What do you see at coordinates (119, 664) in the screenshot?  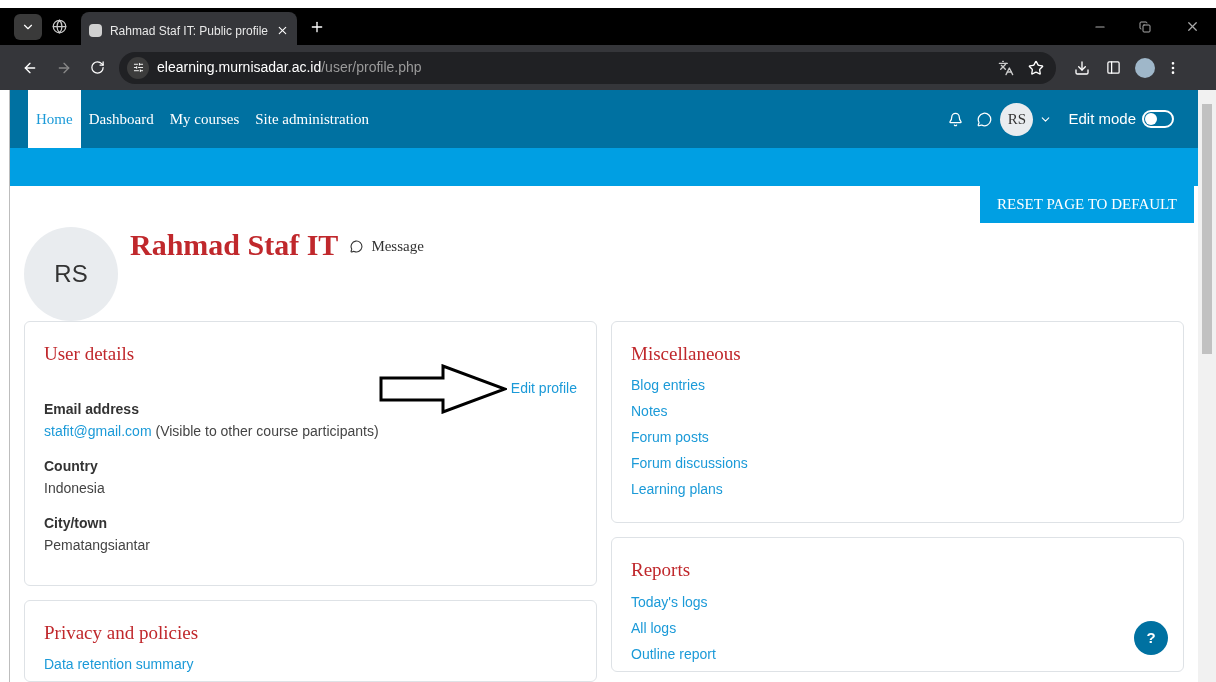 I see `profile-link: Data retention summary` at bounding box center [119, 664].